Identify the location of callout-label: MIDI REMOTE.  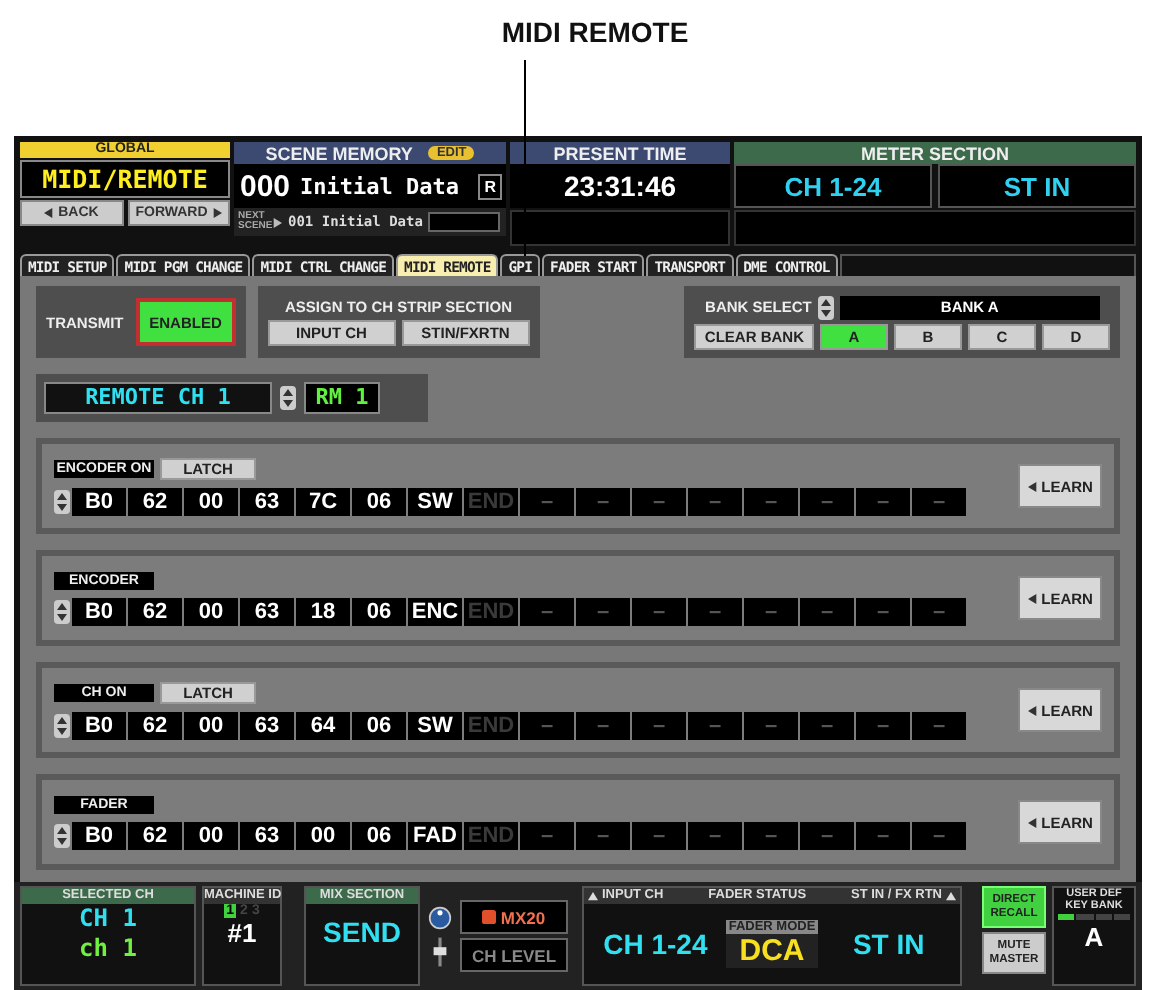
(595, 32).